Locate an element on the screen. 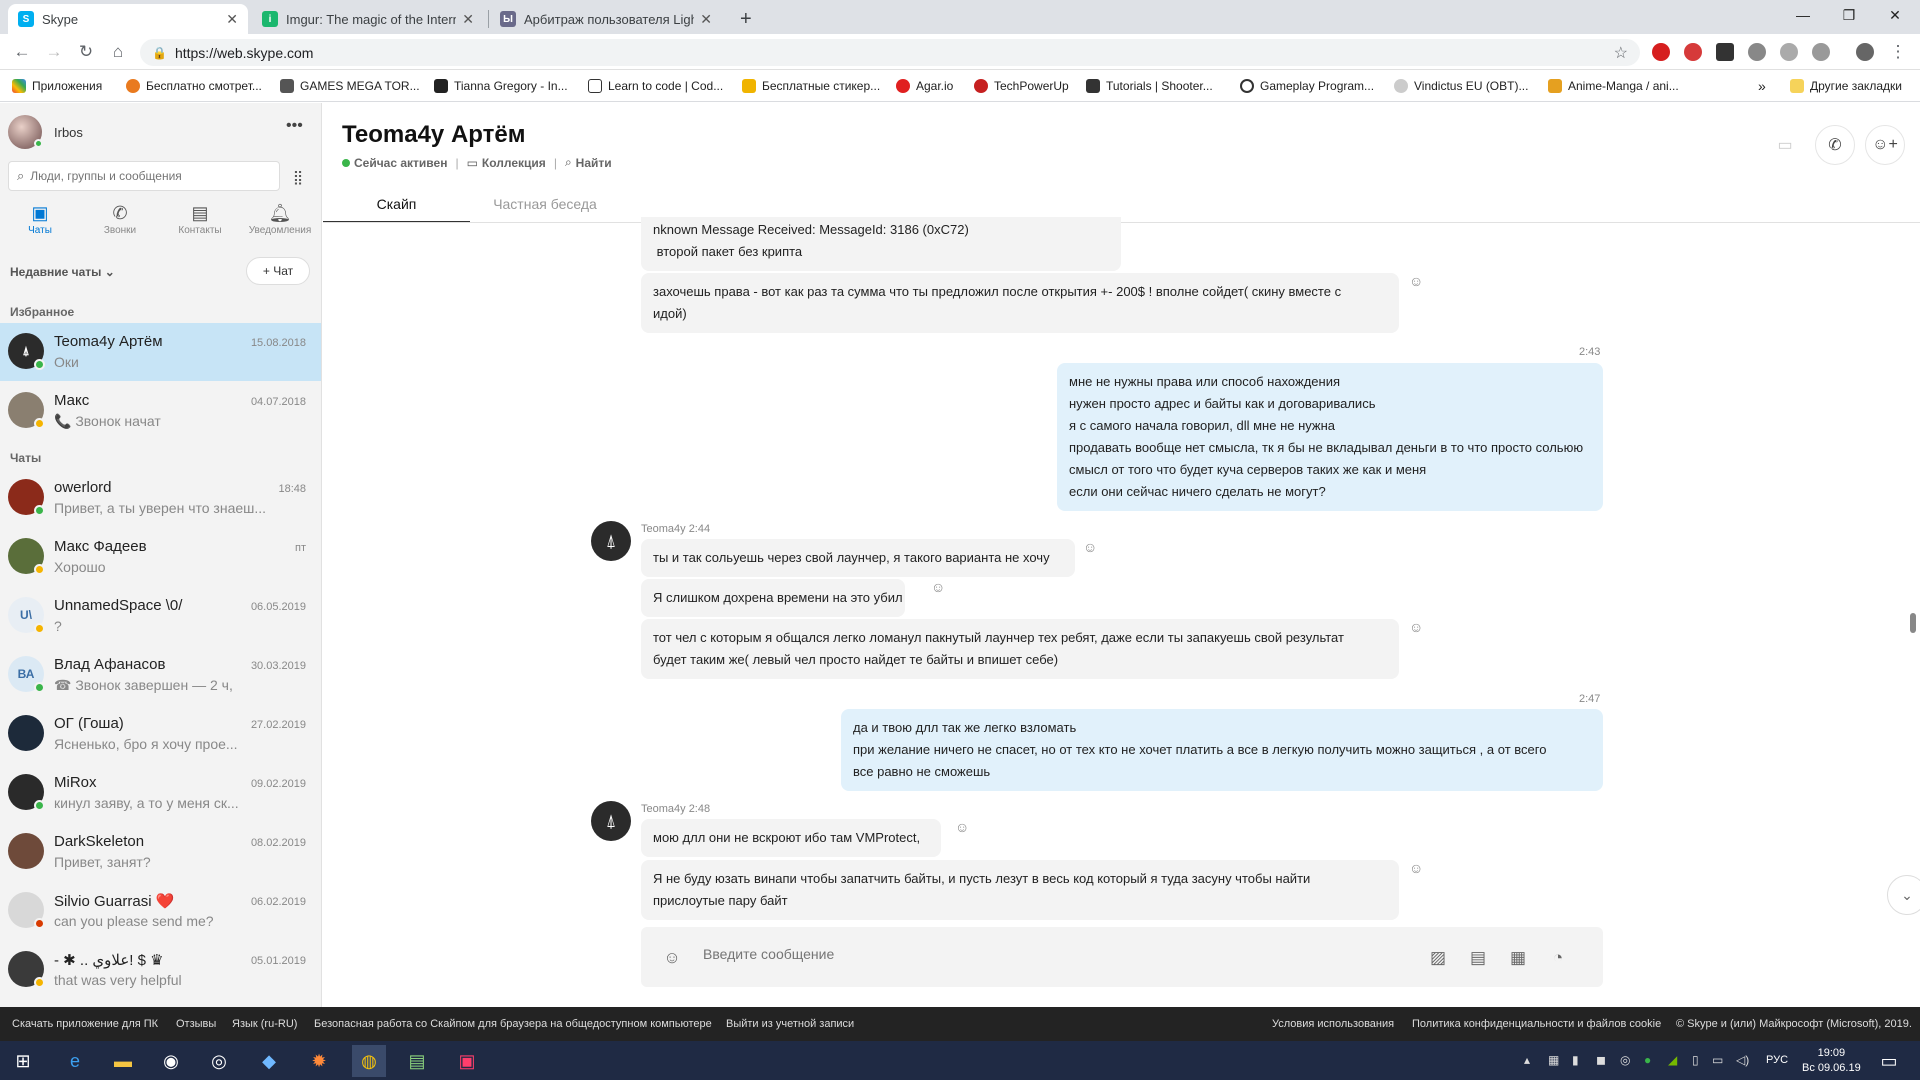  scrollbar-thumb is located at coordinates (1913, 623).